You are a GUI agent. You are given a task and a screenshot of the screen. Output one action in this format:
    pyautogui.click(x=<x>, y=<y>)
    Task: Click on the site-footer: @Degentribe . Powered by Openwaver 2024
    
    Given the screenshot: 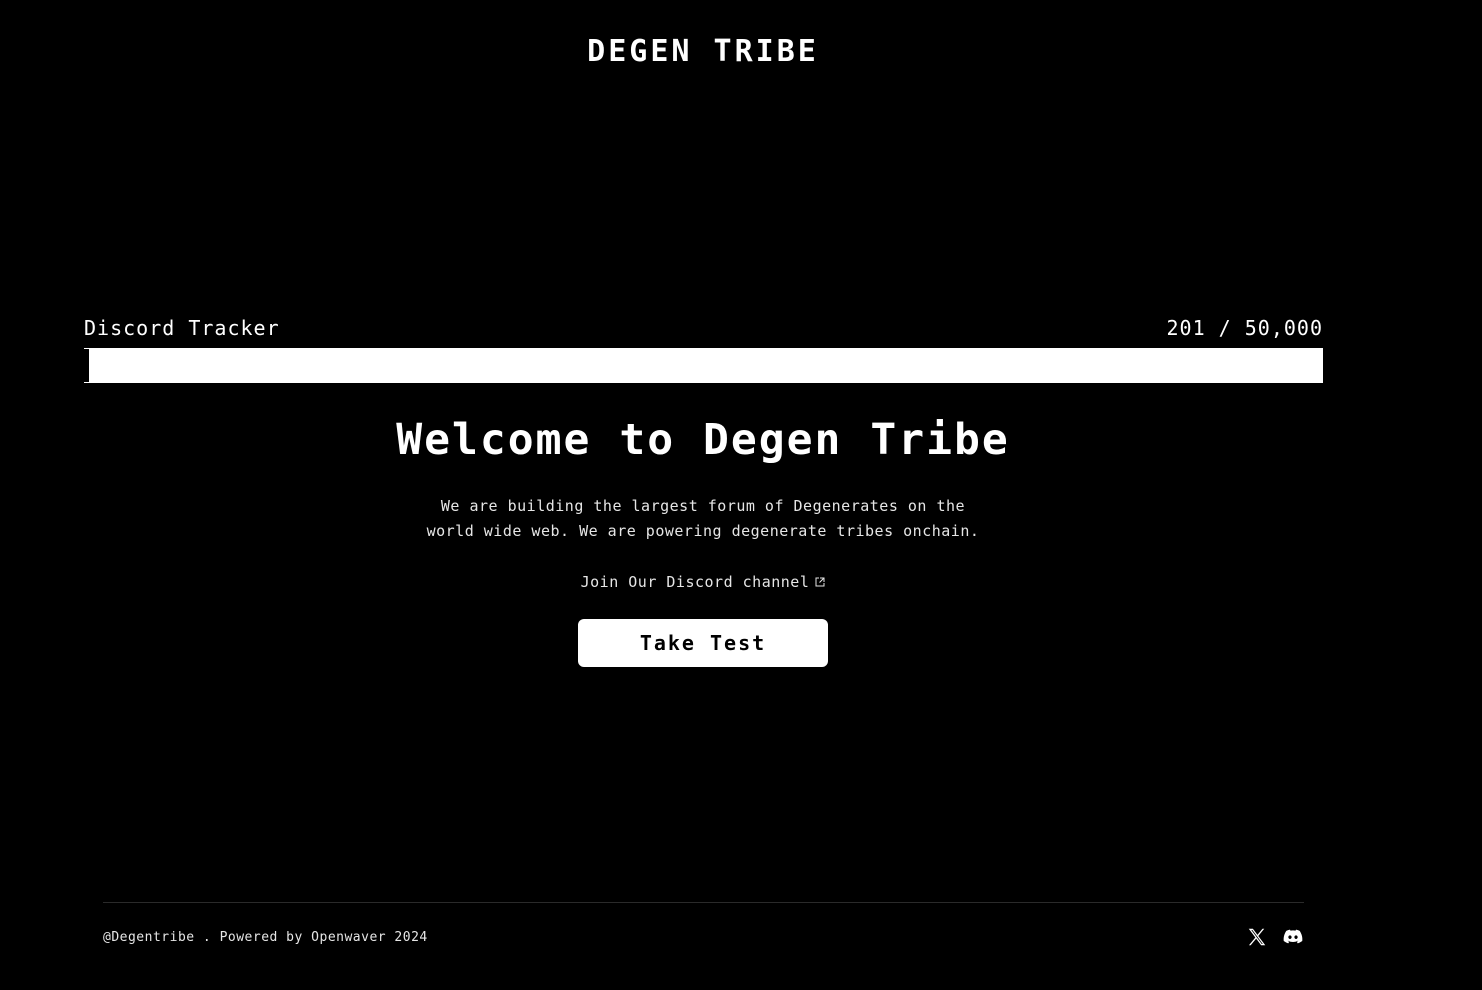 What is the action you would take?
    pyautogui.click(x=703, y=936)
    